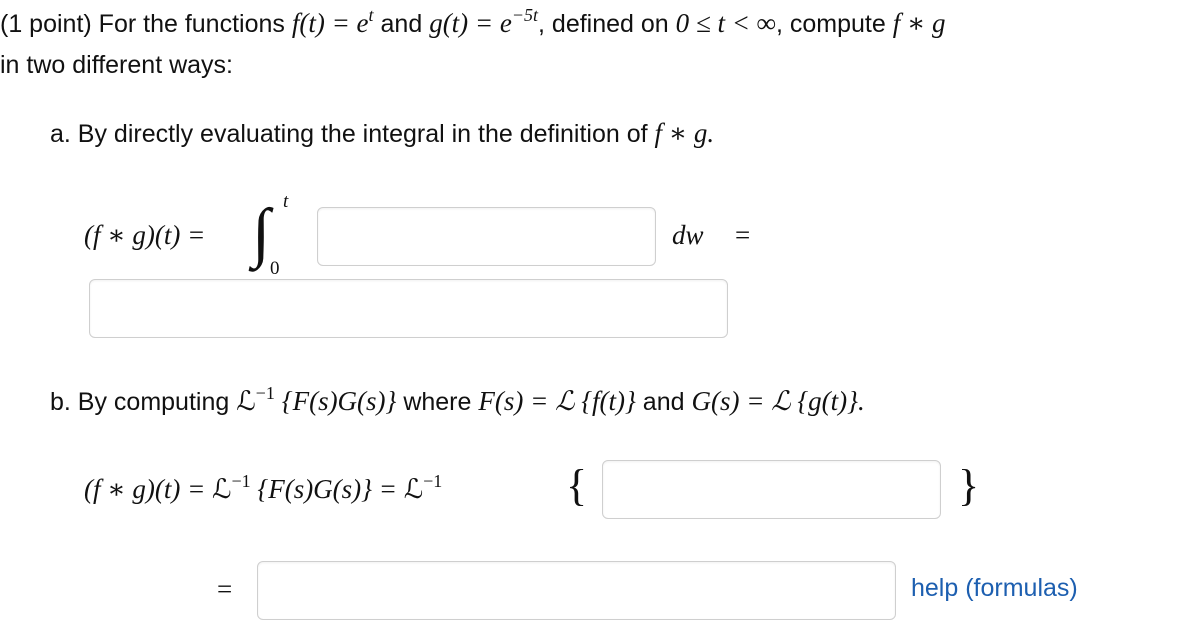 The height and width of the screenshot is (644, 1192). I want to click on product-expression: {F(s)G(s)}, so click(339, 401).